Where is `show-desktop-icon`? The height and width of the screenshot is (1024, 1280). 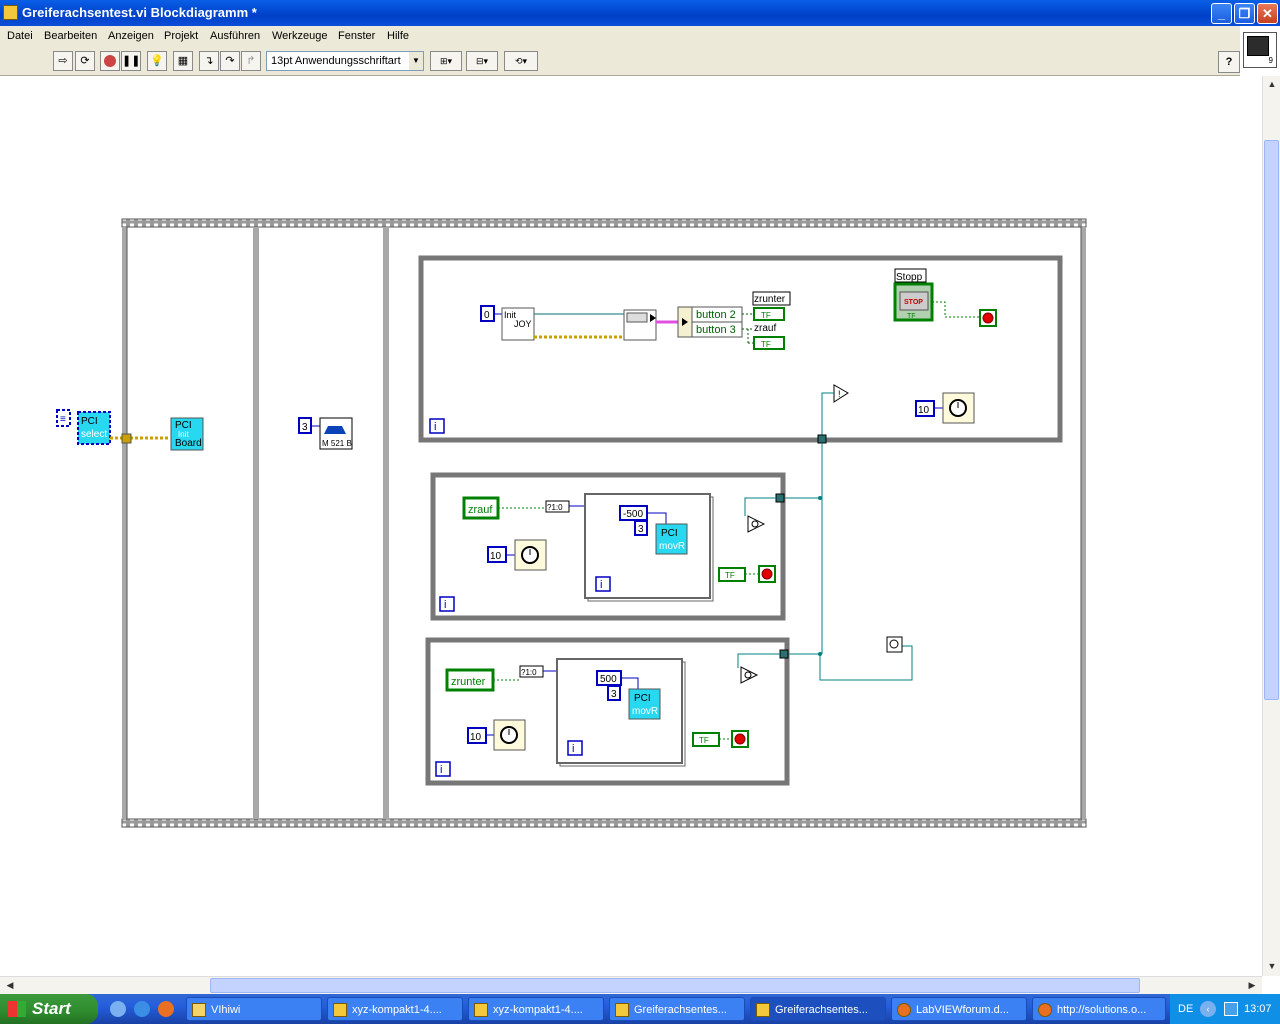
show-desktop-icon is located at coordinates (118, 1009).